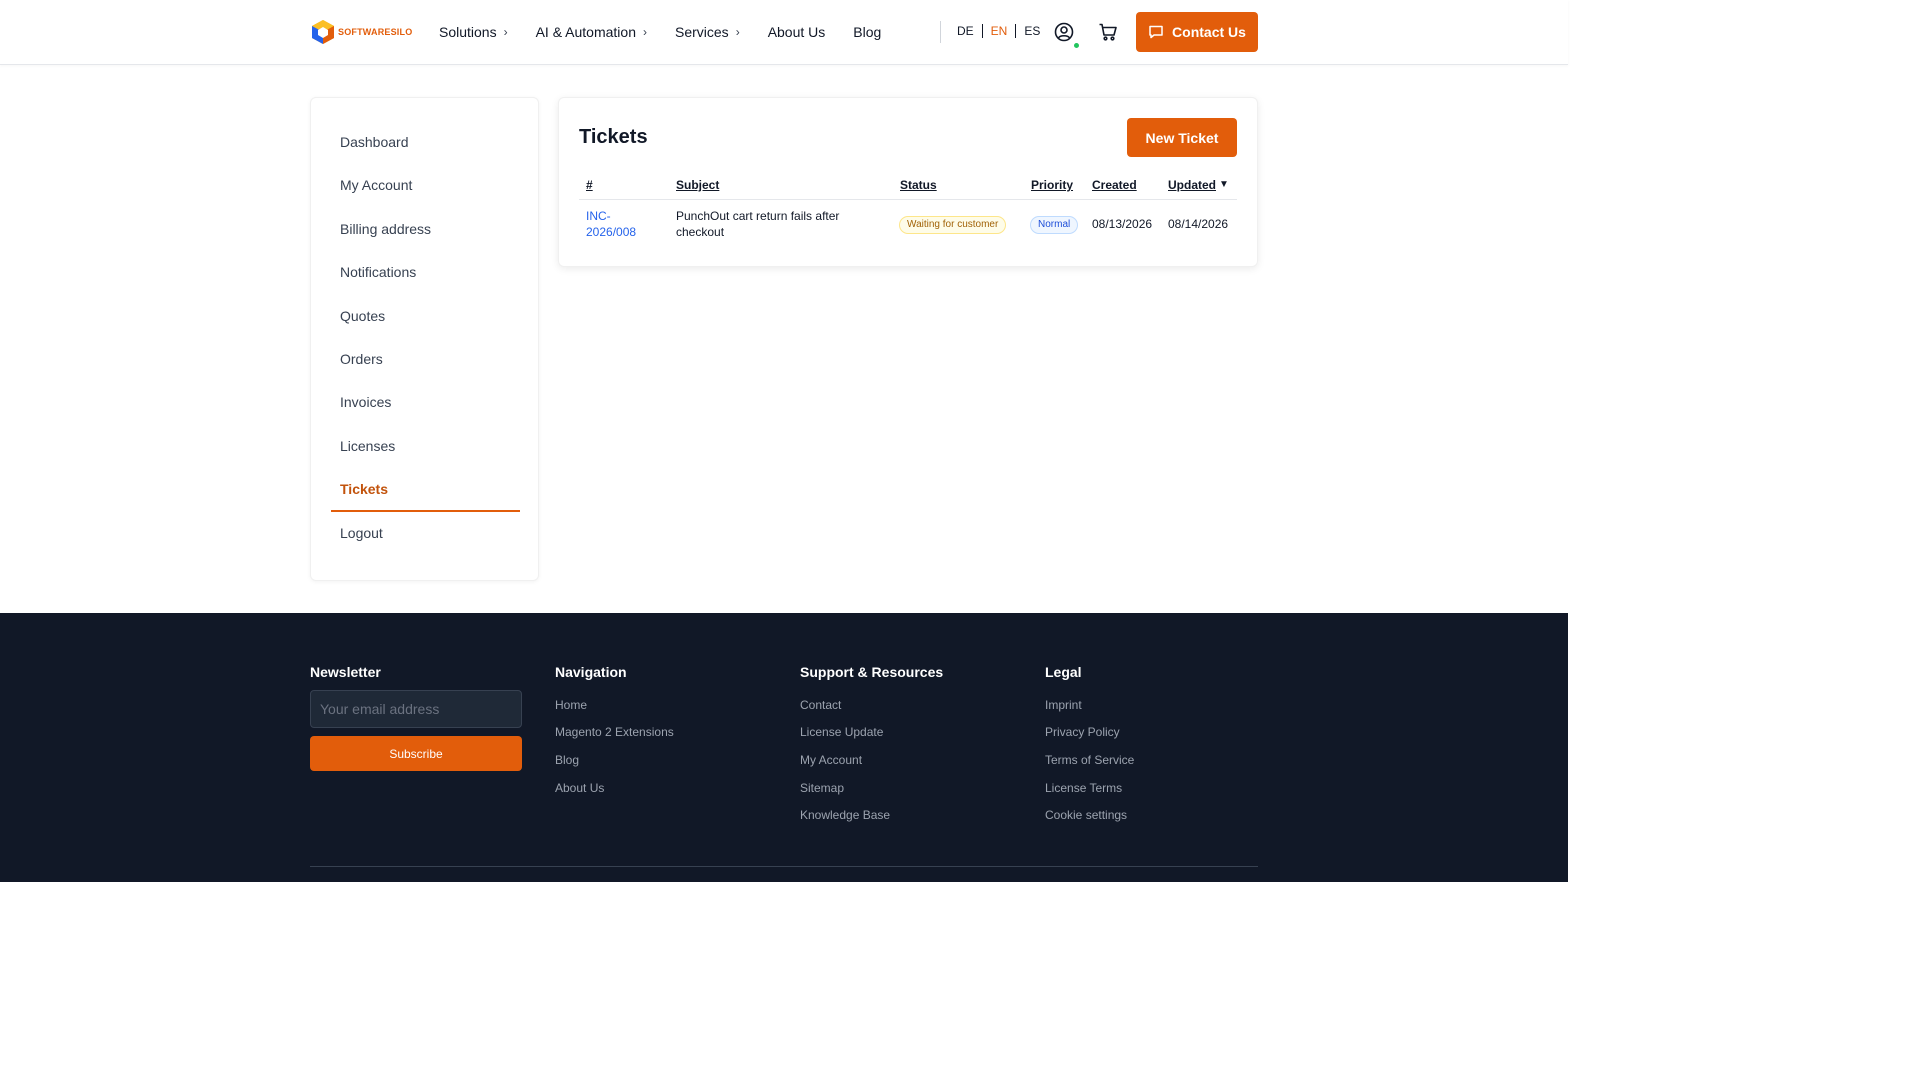 Image resolution: width=1920 pixels, height=1080 pixels. What do you see at coordinates (416, 753) in the screenshot?
I see `subscribe-button: Subscribe` at bounding box center [416, 753].